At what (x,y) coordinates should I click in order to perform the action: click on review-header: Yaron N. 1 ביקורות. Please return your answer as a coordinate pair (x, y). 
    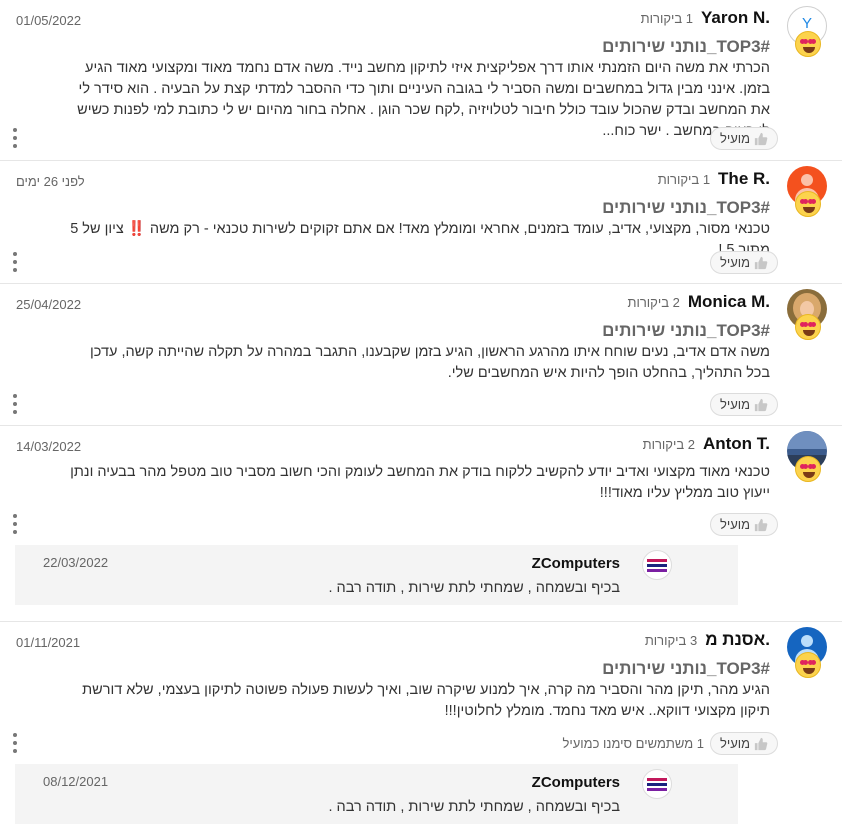
    Looking at the image, I should click on (705, 18).